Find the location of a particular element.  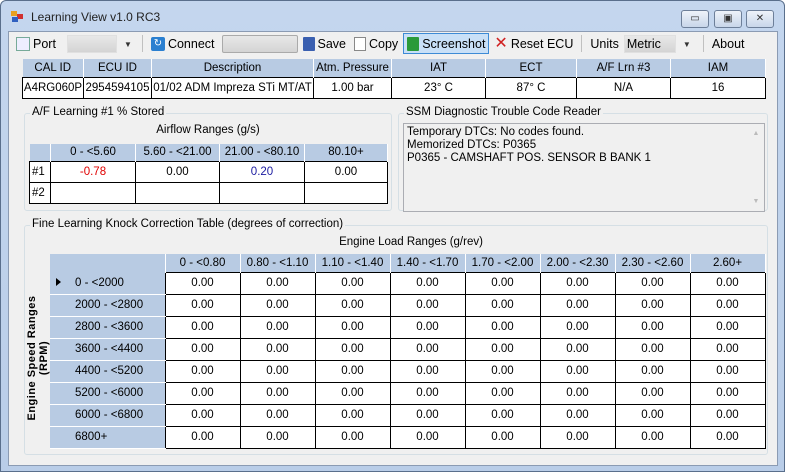

reset-ecu-label: Reset ECU is located at coordinates (542, 43).